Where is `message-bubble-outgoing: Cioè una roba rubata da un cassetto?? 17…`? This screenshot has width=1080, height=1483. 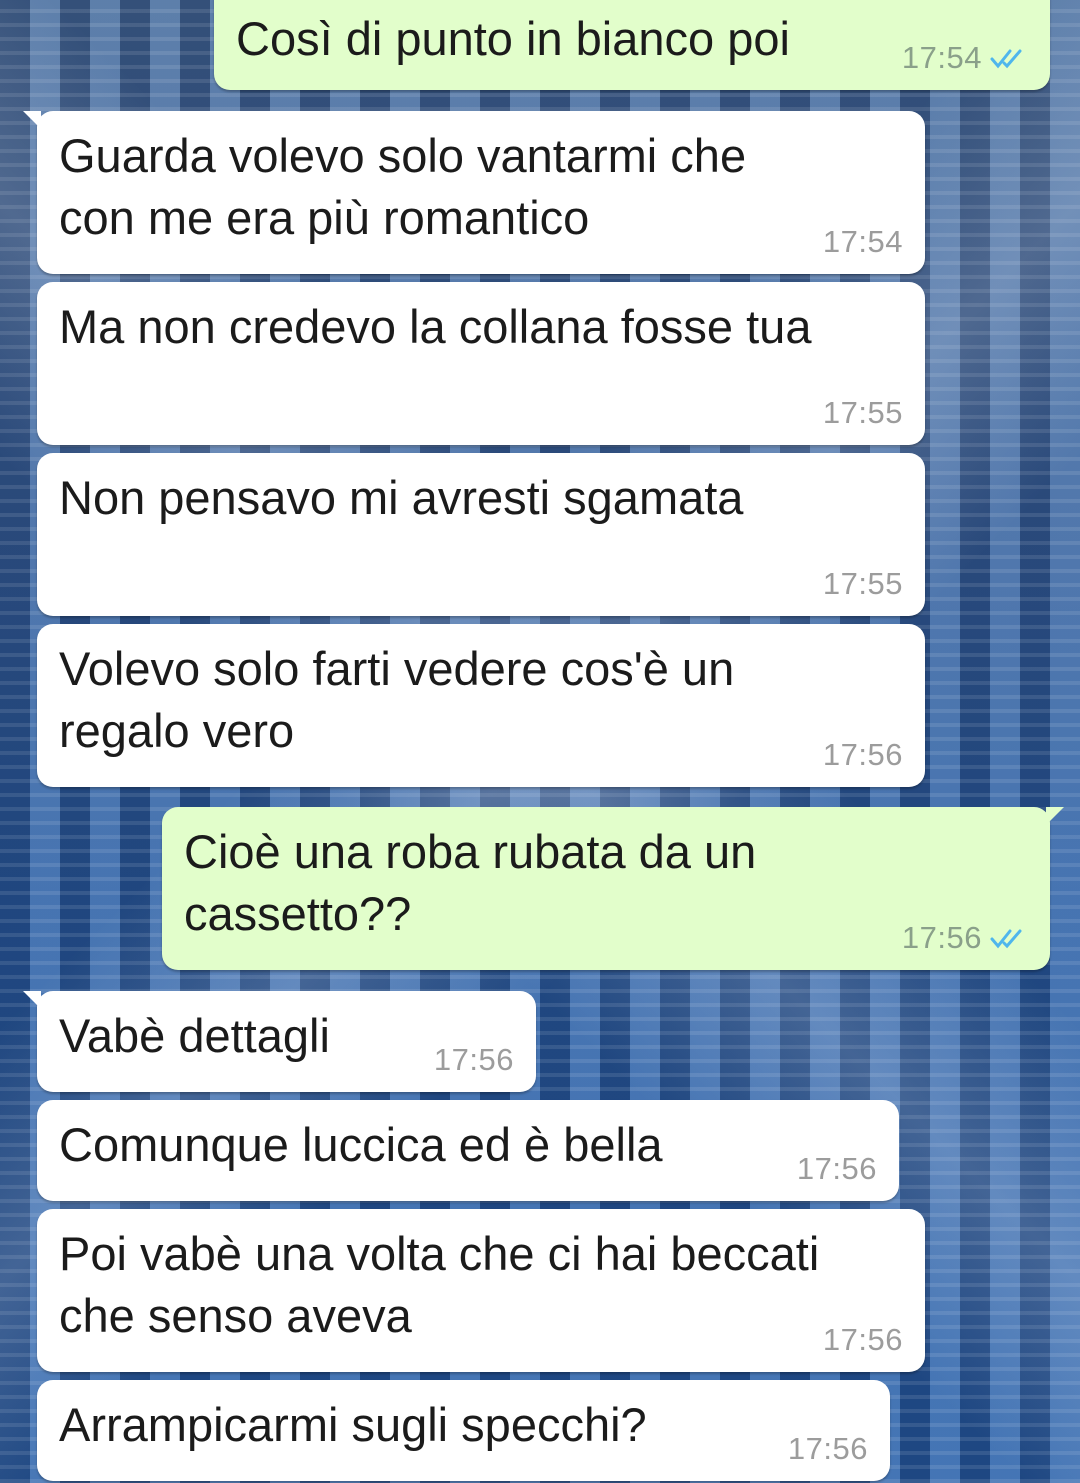
message-bubble-outgoing: Cioè una roba rubata da un cassetto?? 17… is located at coordinates (613, 888).